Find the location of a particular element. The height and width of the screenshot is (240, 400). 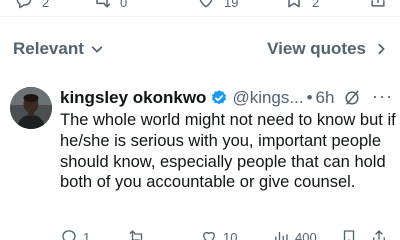

like-count: 10 is located at coordinates (230, 234).